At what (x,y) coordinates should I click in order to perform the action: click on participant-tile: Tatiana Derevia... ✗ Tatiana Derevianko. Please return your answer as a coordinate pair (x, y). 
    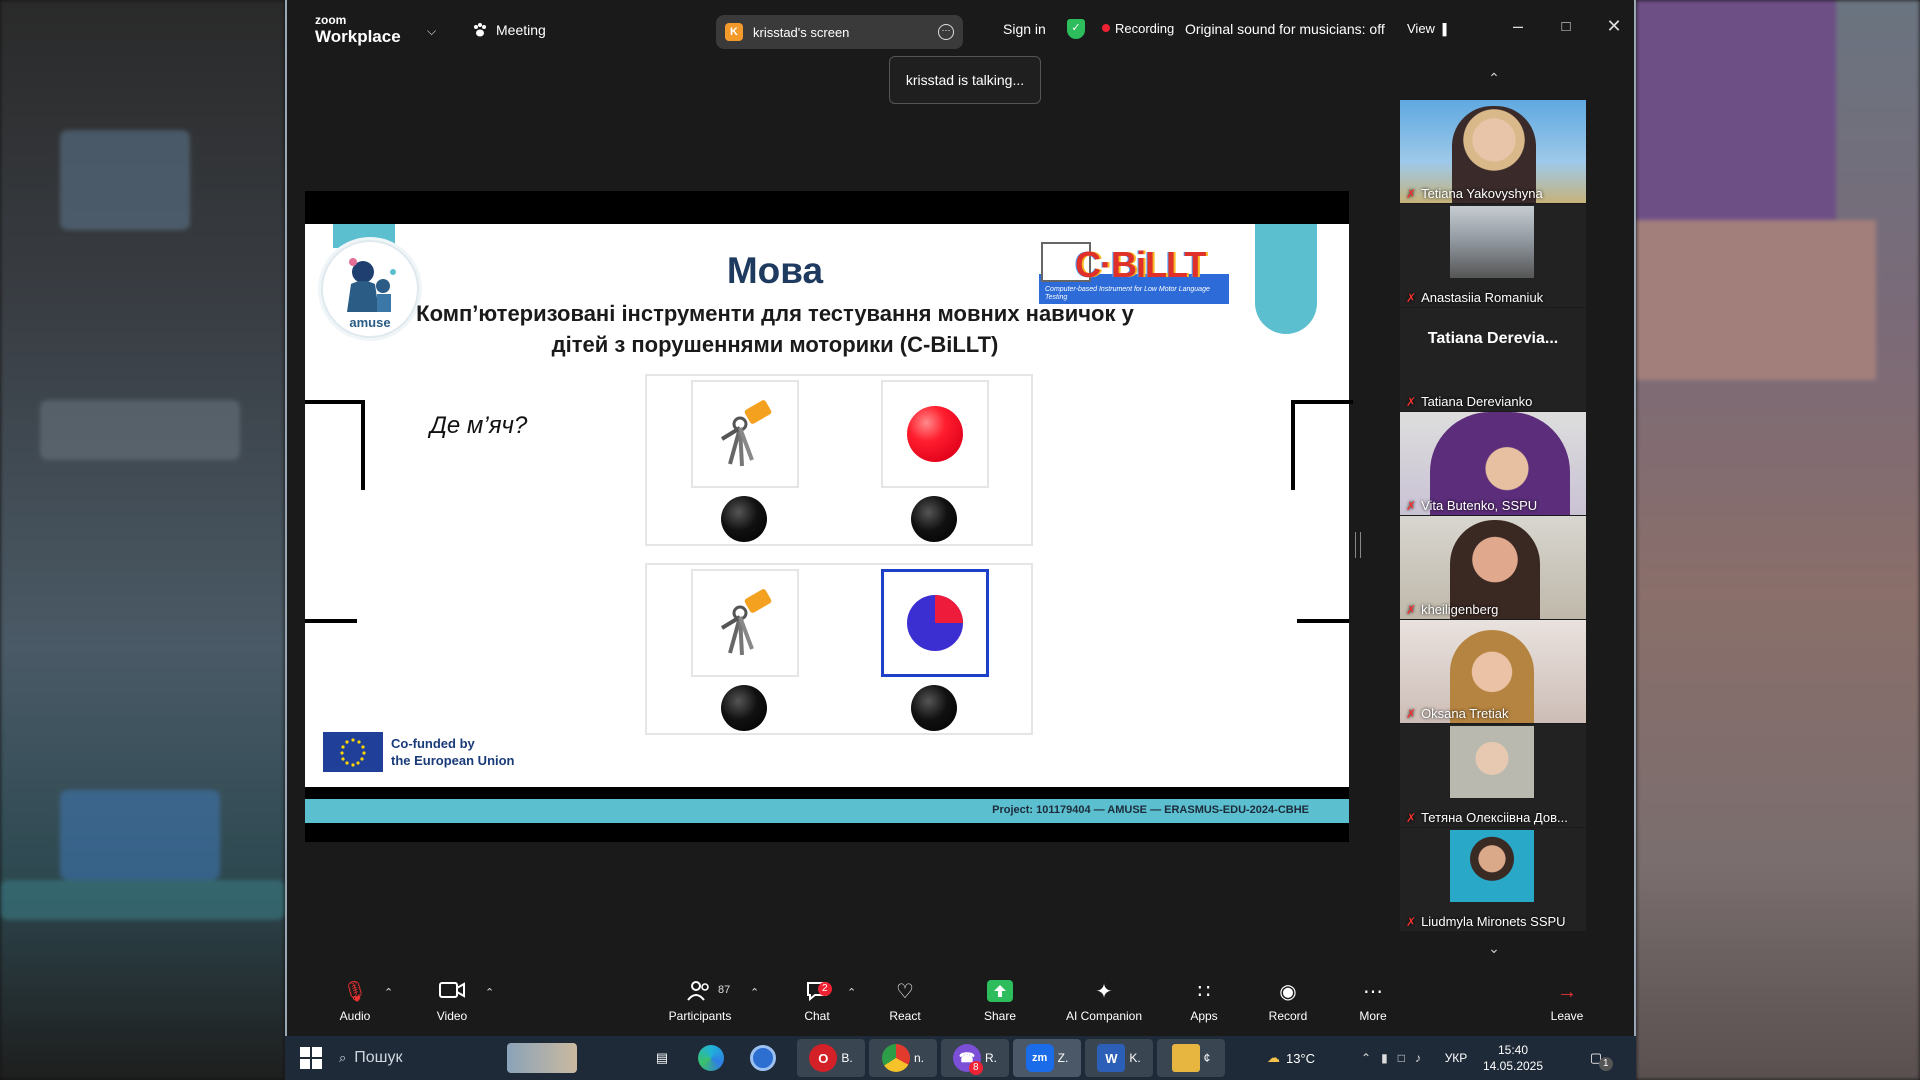
    Looking at the image, I should click on (1493, 359).